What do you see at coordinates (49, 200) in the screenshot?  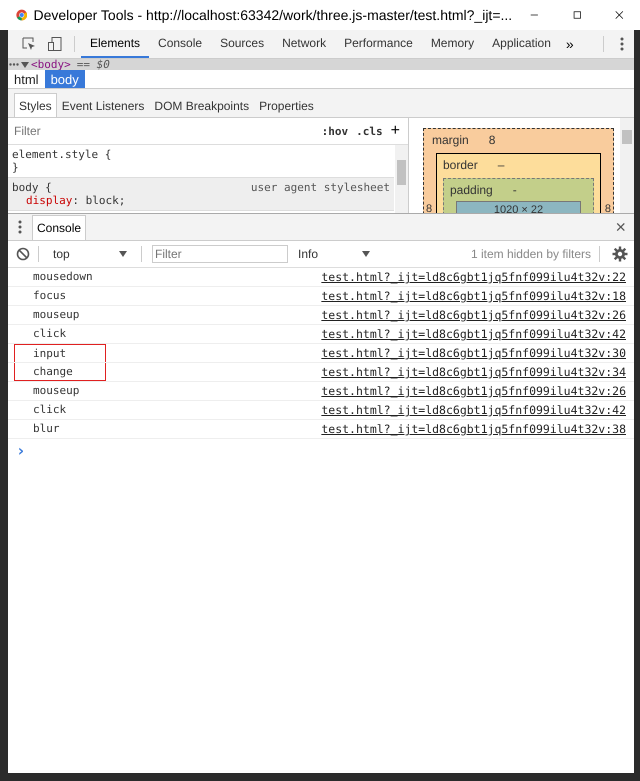 I see `css-property: display` at bounding box center [49, 200].